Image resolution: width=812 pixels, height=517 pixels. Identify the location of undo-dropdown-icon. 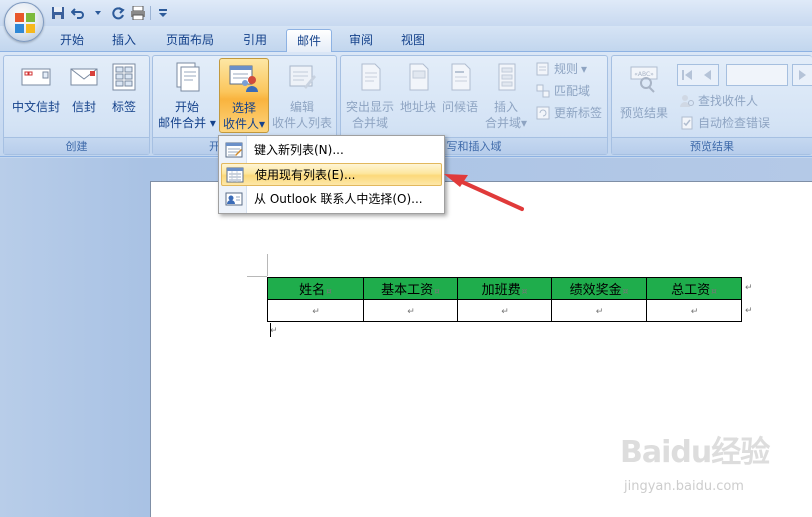
(98, 13).